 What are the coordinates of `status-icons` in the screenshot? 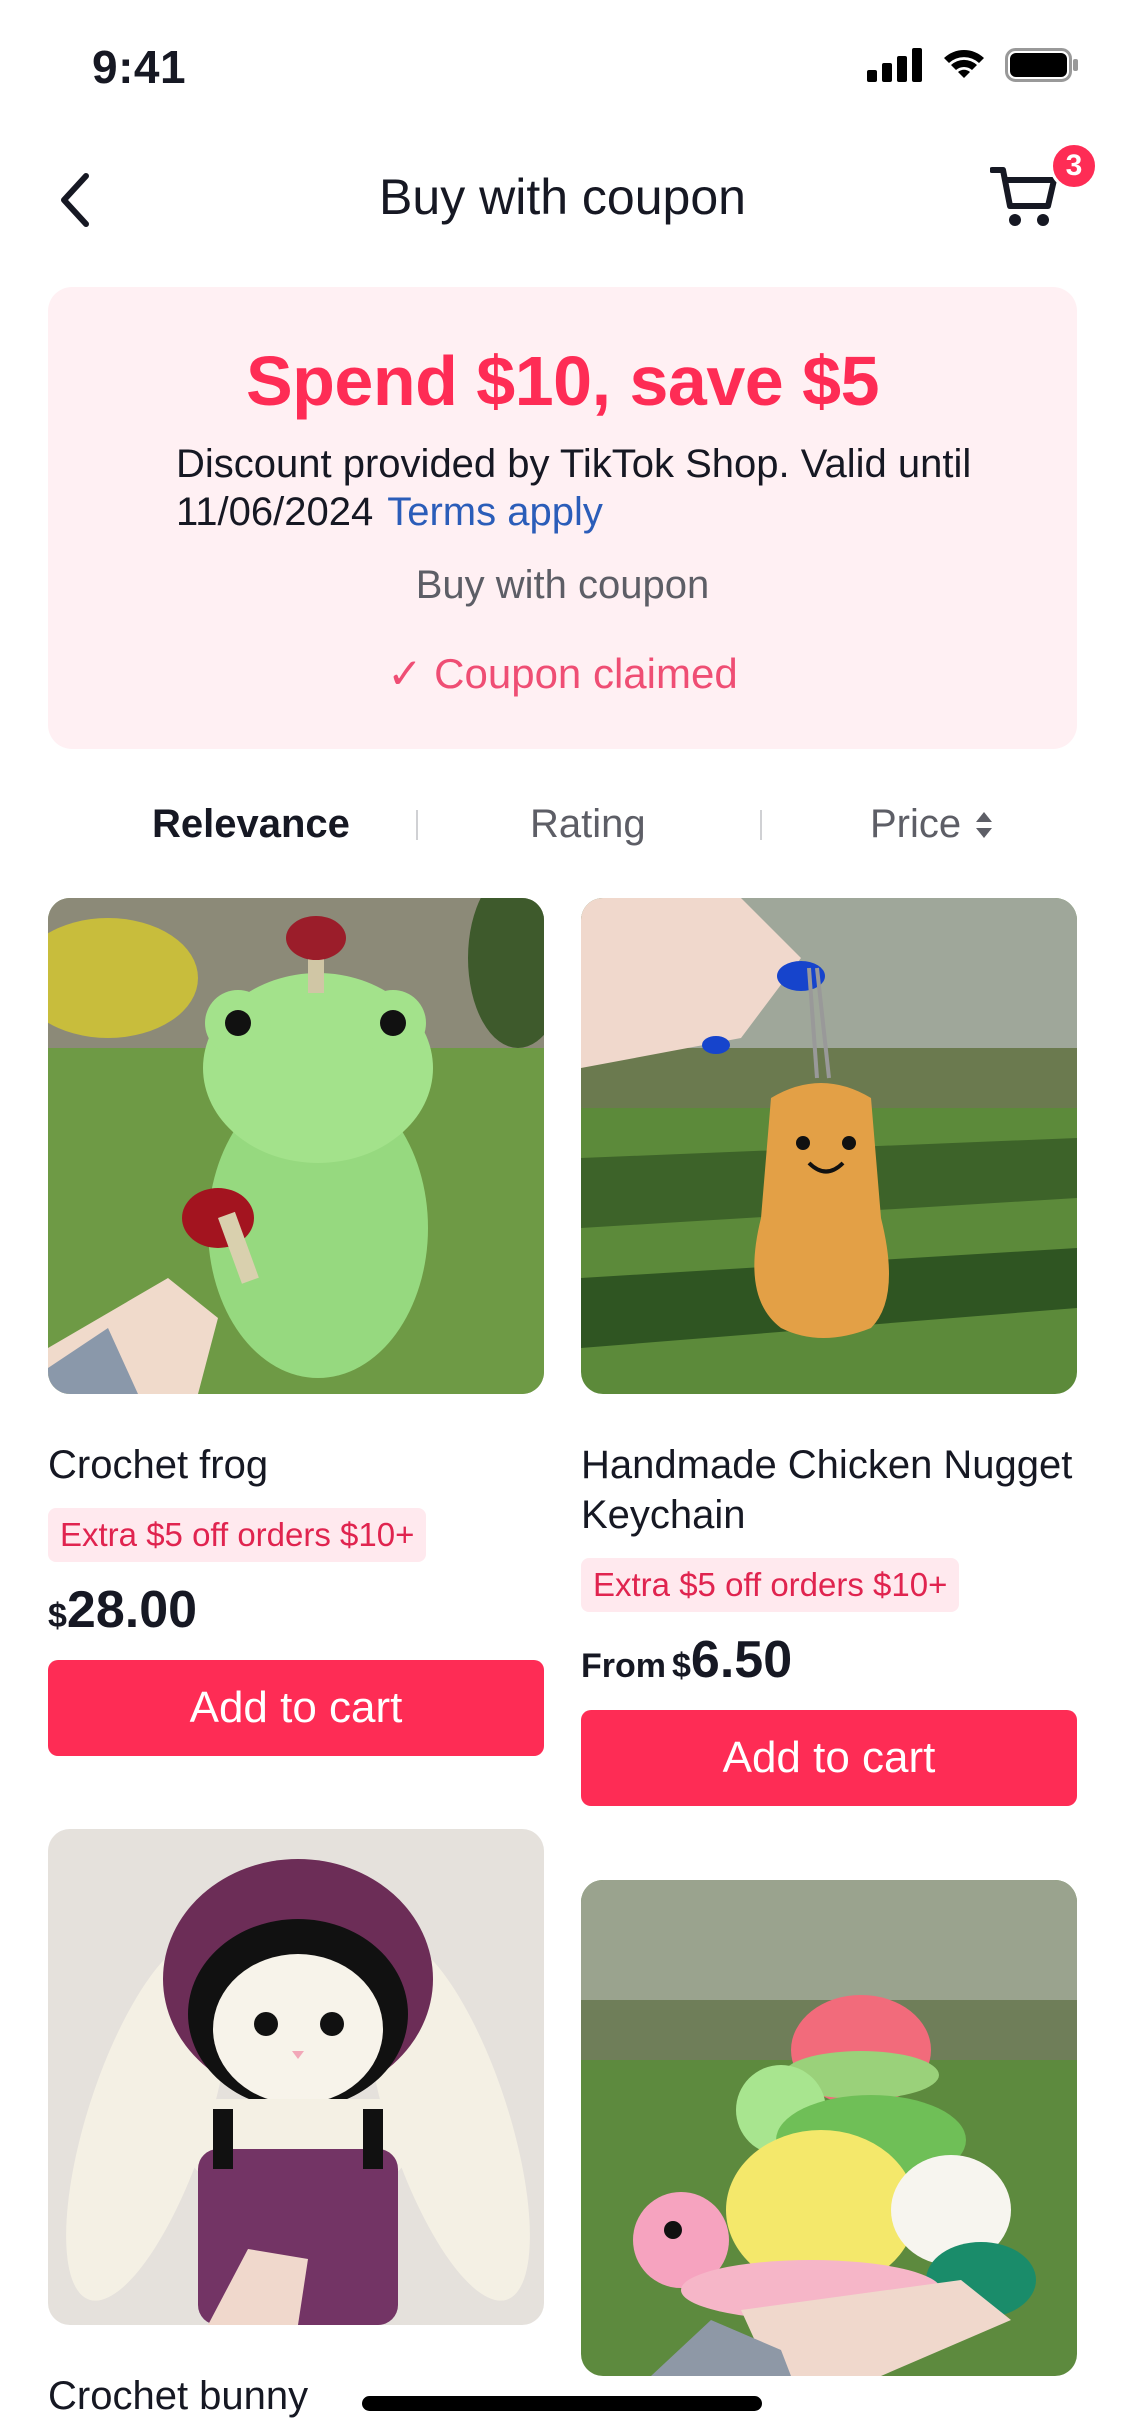 It's located at (973, 65).